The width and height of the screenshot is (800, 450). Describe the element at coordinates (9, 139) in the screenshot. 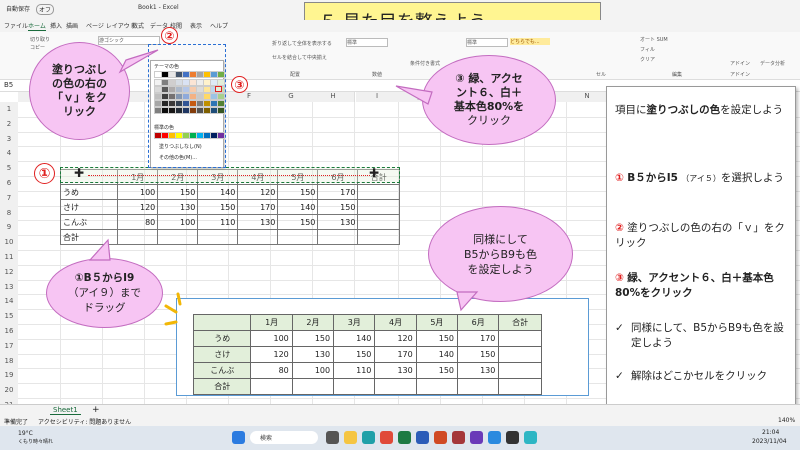

I see `row-header-3: 3` at that location.